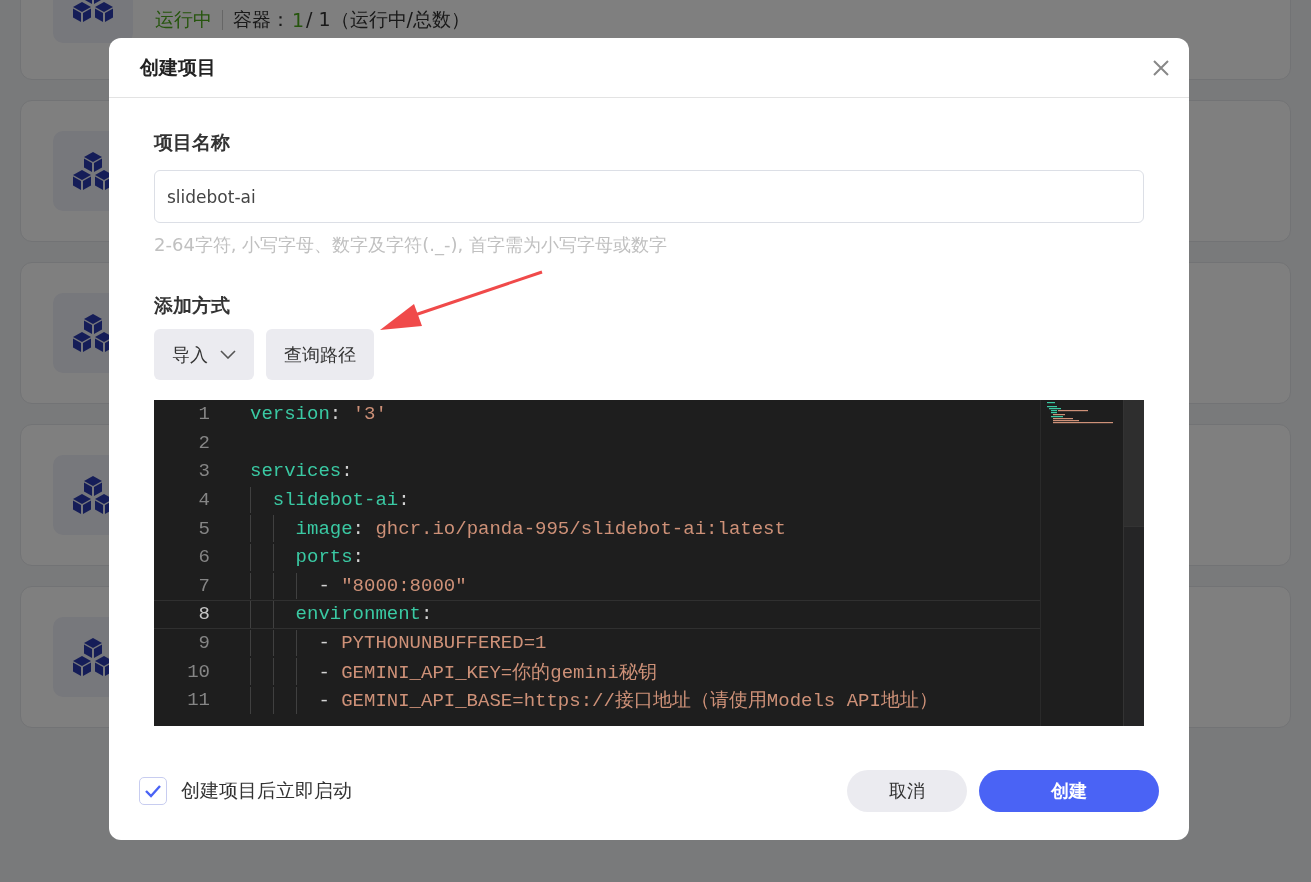 Image resolution: width=1311 pixels, height=882 pixels. I want to click on import-dropdown: 导入, so click(204, 354).